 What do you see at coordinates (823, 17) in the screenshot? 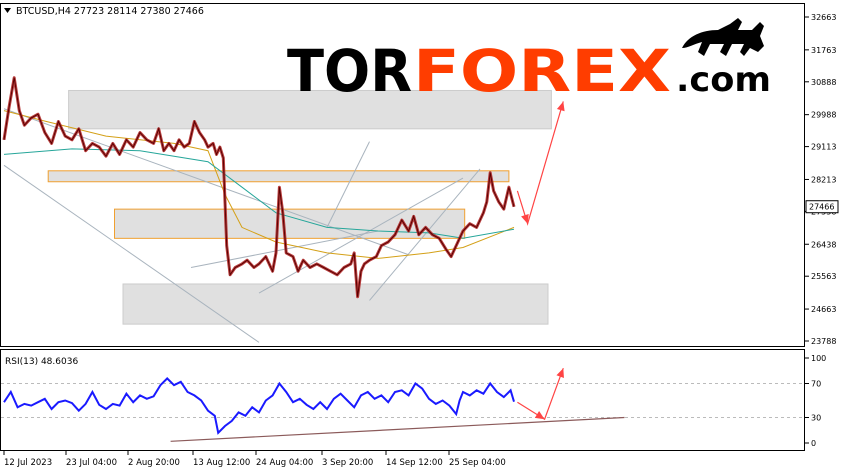
I see `y-tick-label-0: 32663` at bounding box center [823, 17].